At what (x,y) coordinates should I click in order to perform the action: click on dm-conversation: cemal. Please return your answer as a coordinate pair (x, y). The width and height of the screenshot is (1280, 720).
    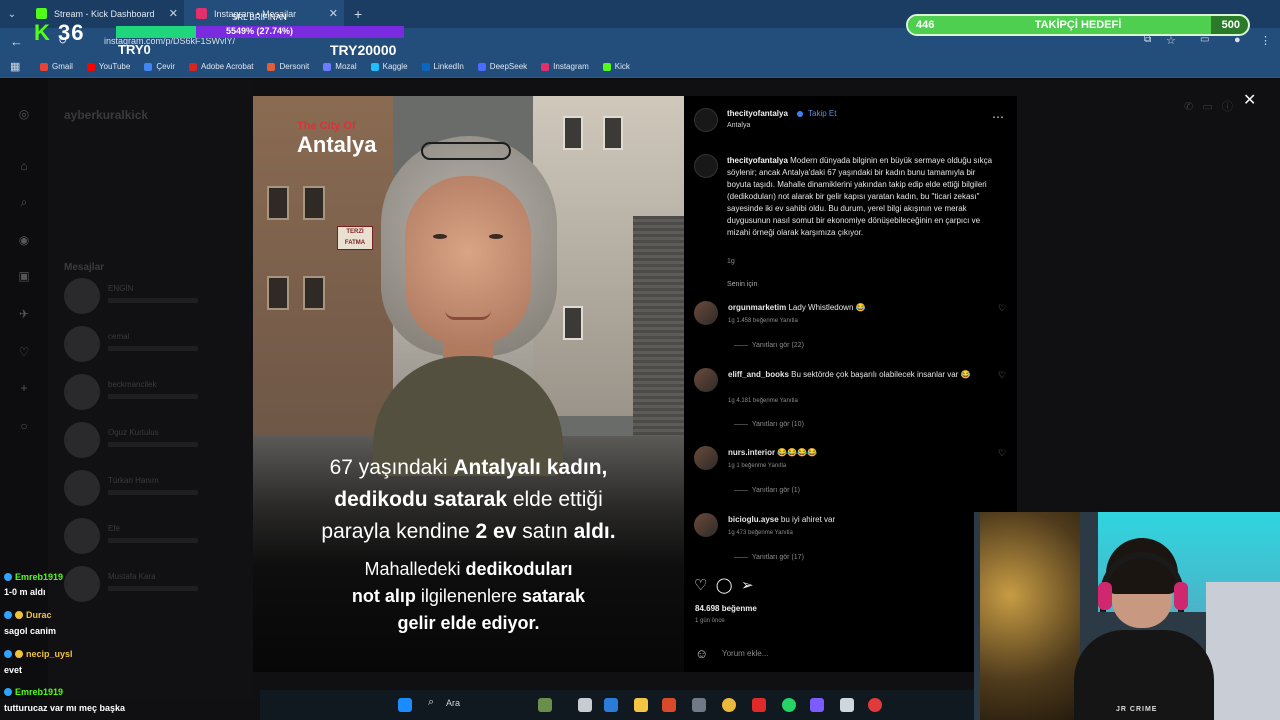
    Looking at the image, I should click on (154, 346).